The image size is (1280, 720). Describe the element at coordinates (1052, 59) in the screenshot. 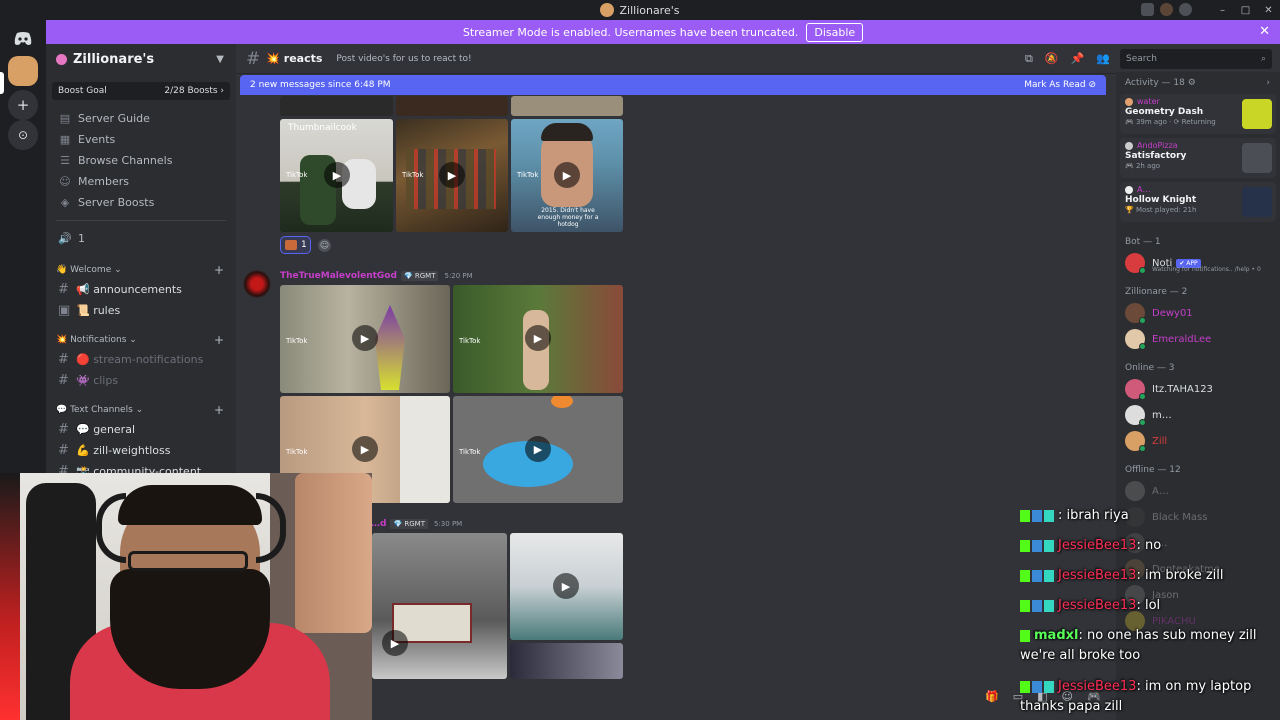

I see `mute-icon: 🔕` at that location.